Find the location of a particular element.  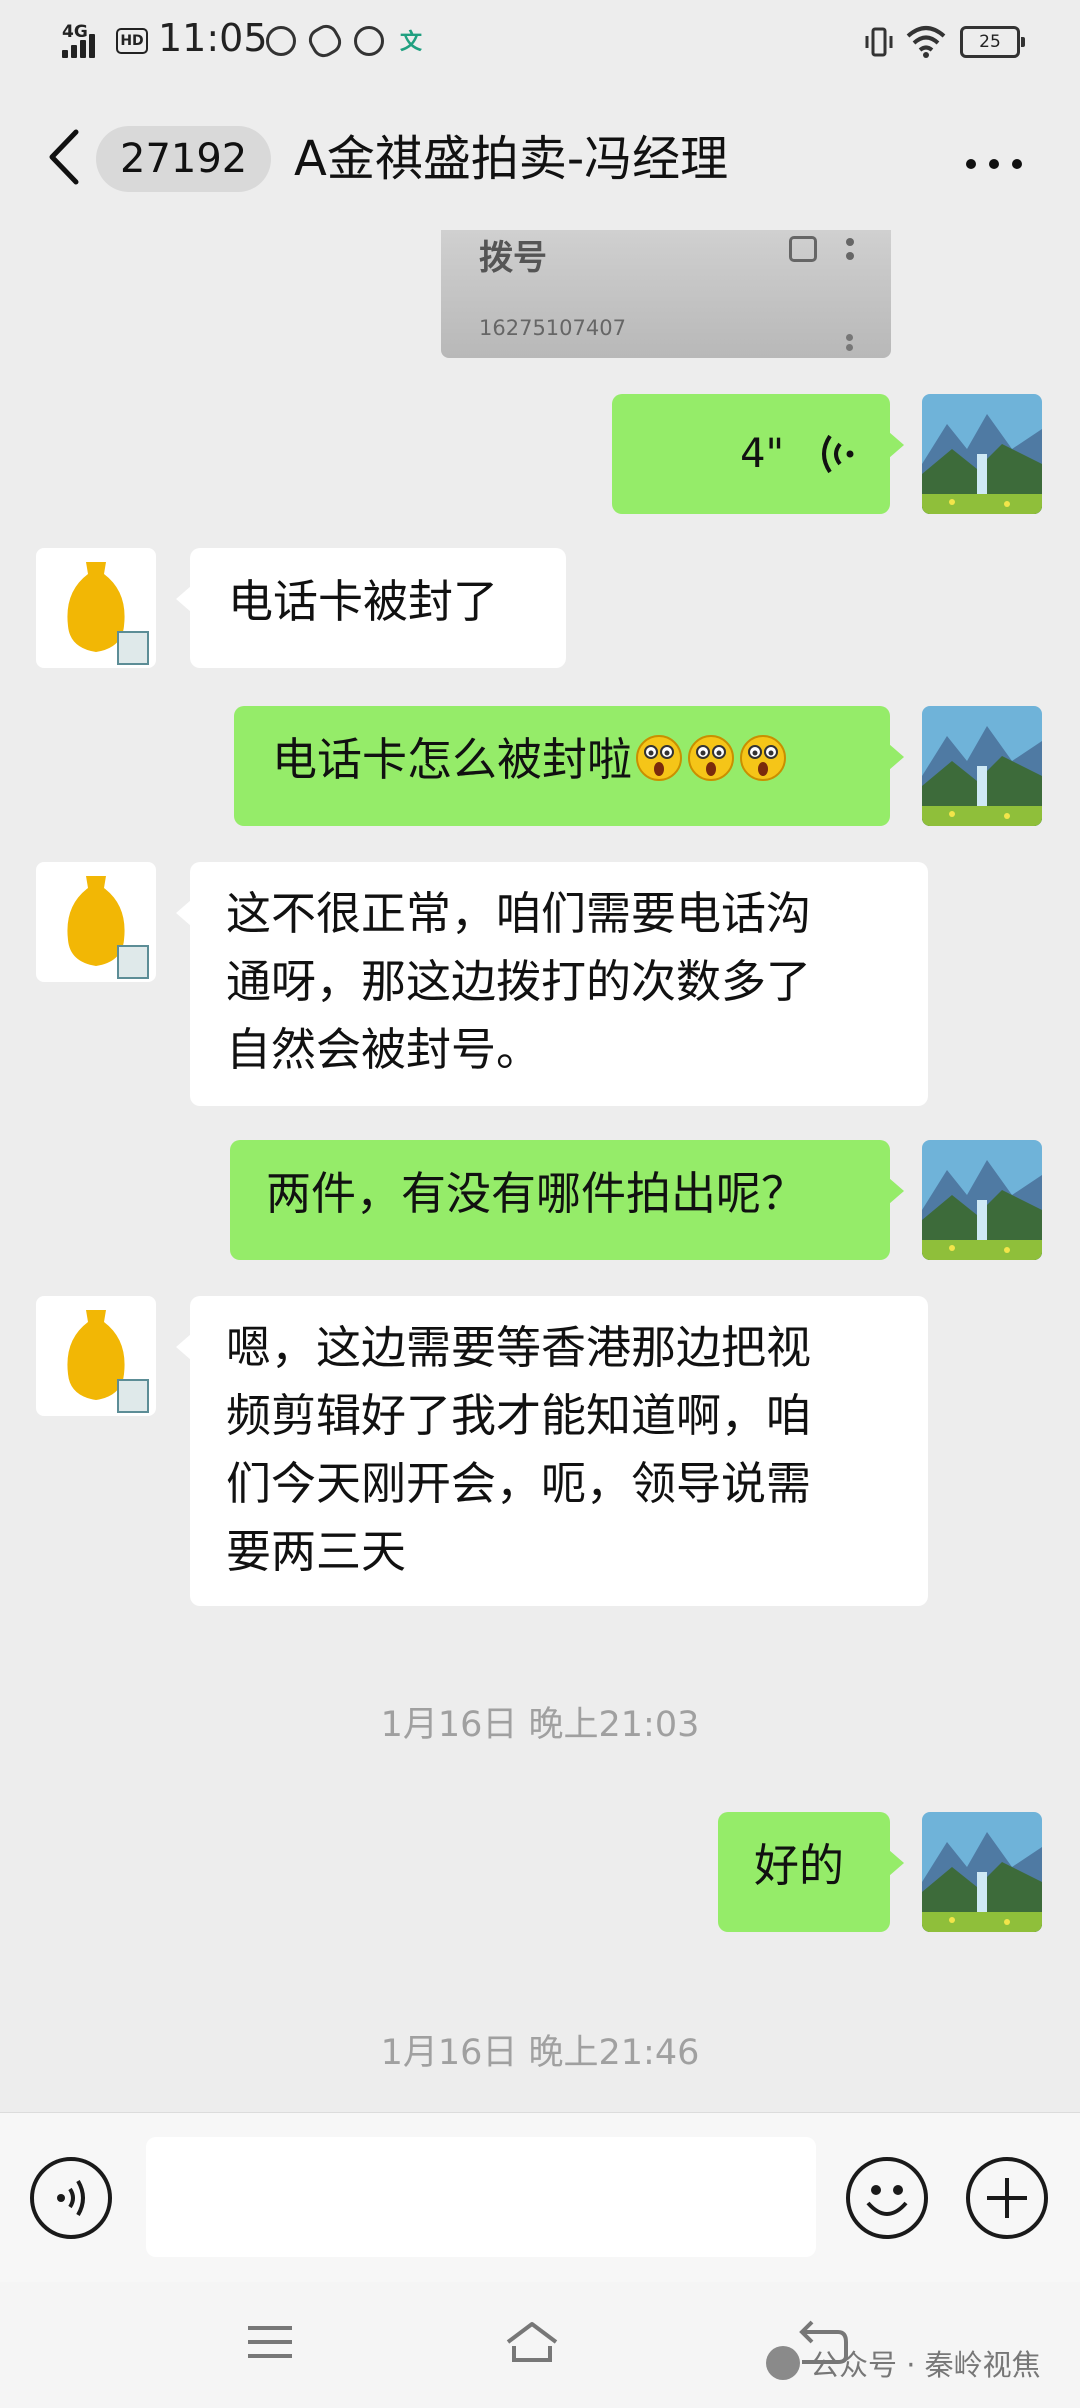

watermark: 公众号 · 秦岭视焦 is located at coordinates (903, 2363).